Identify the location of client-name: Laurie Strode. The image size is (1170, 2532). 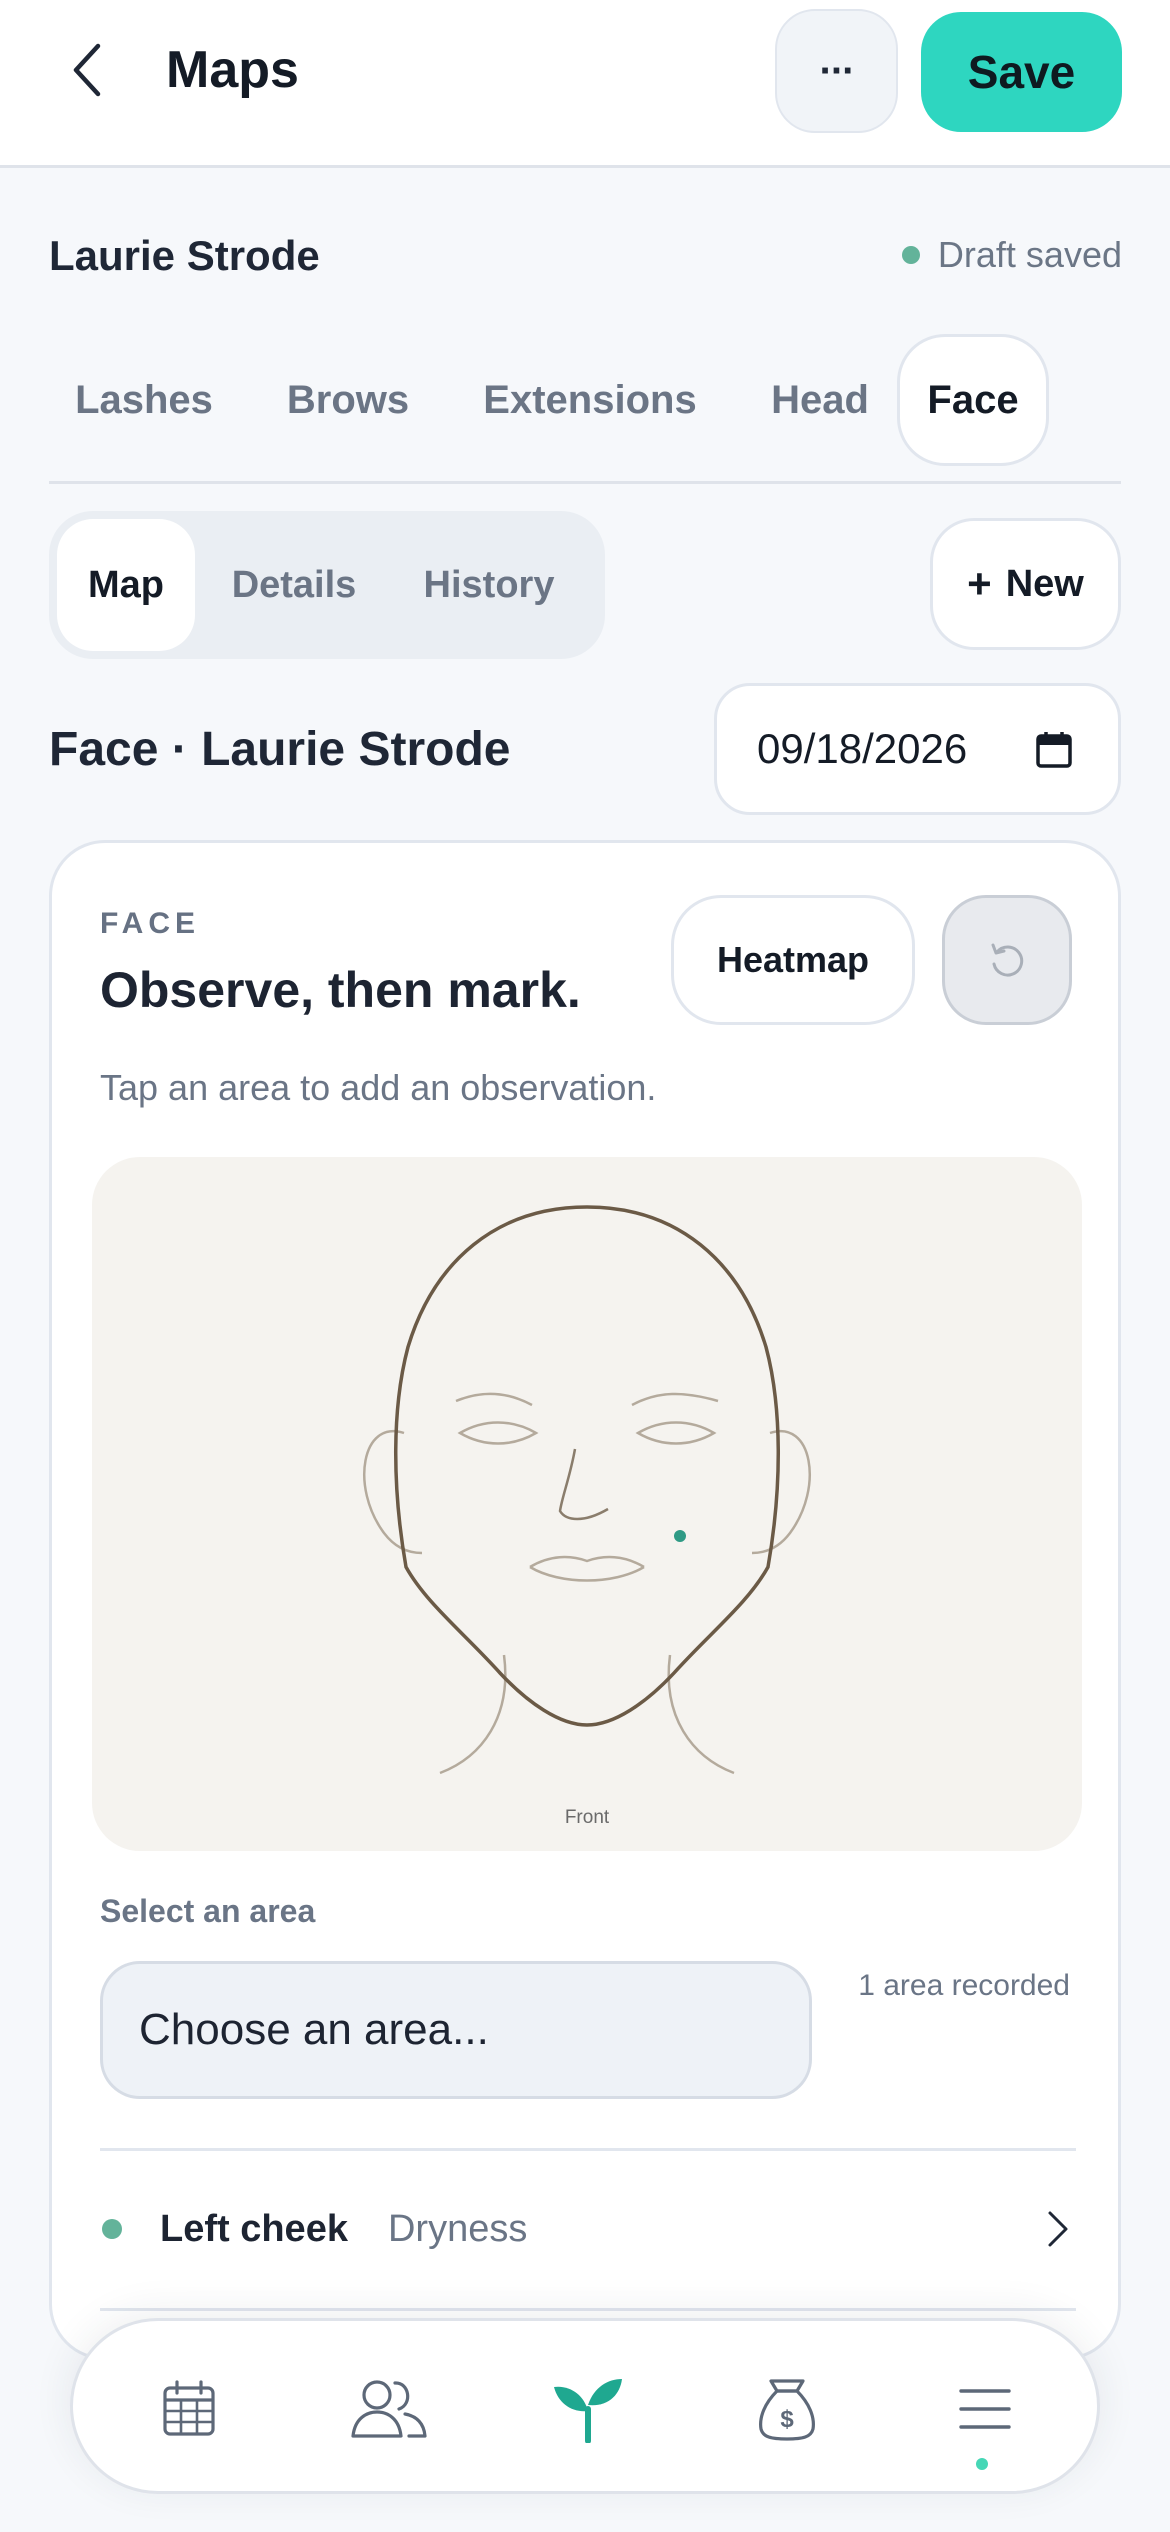
(184, 255).